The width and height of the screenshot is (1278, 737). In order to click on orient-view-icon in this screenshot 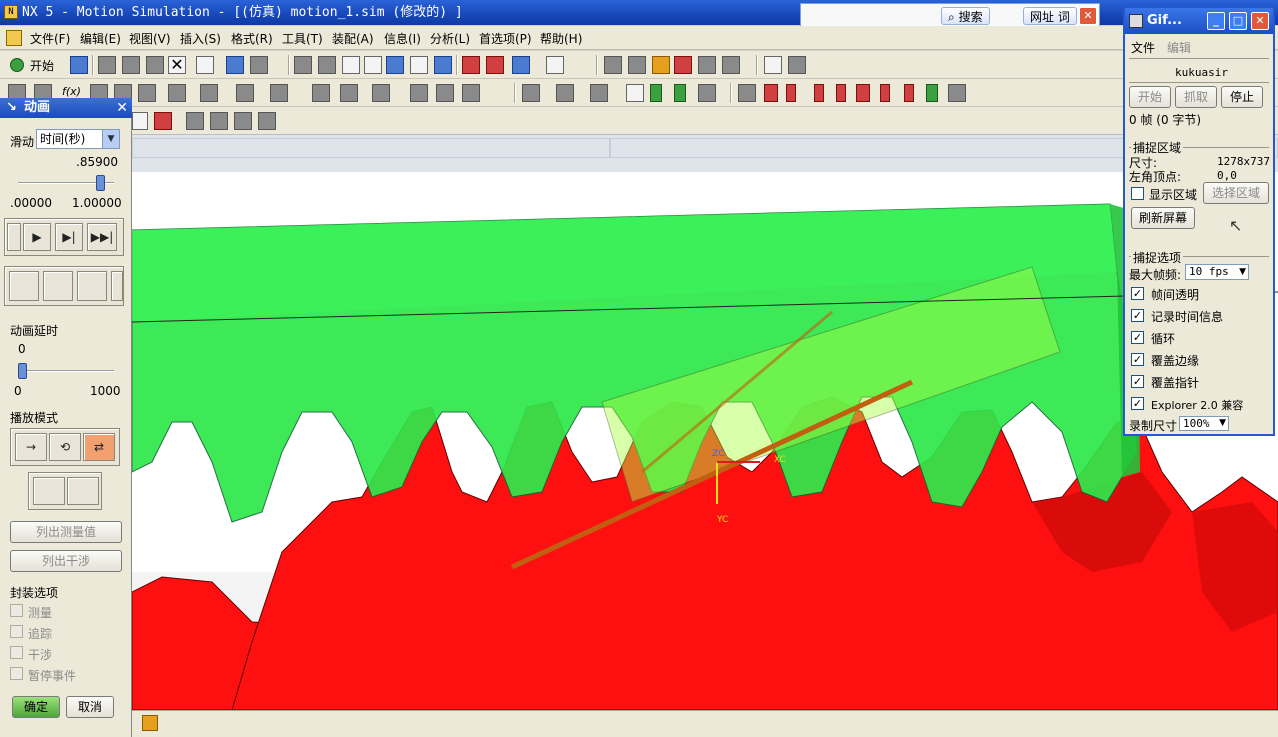, I will do `click(163, 121)`.